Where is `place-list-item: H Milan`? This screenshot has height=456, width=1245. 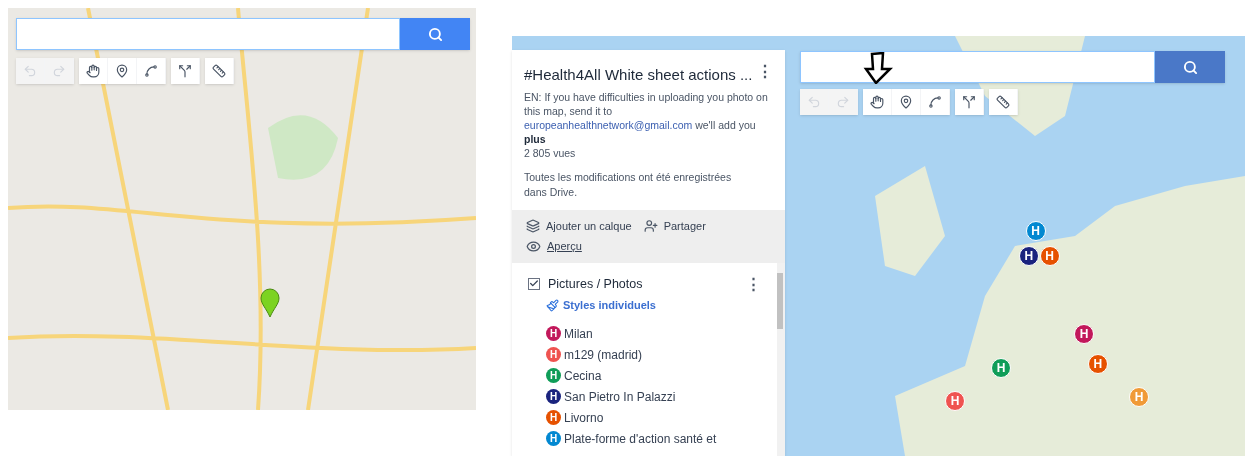
place-list-item: H Milan is located at coordinates (653, 333).